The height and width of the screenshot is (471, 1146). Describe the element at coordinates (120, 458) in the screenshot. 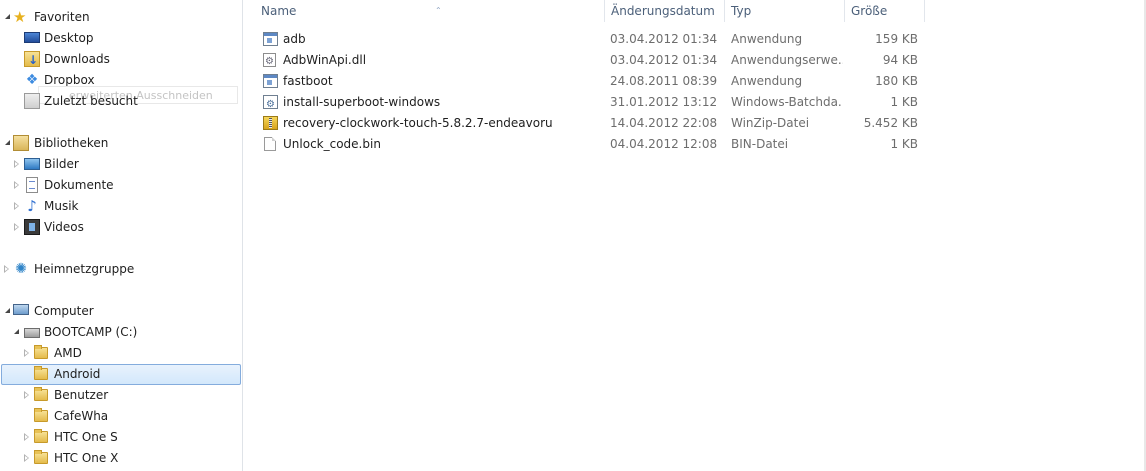

I see `nav-folder-htc-one-x: HTC One X` at that location.